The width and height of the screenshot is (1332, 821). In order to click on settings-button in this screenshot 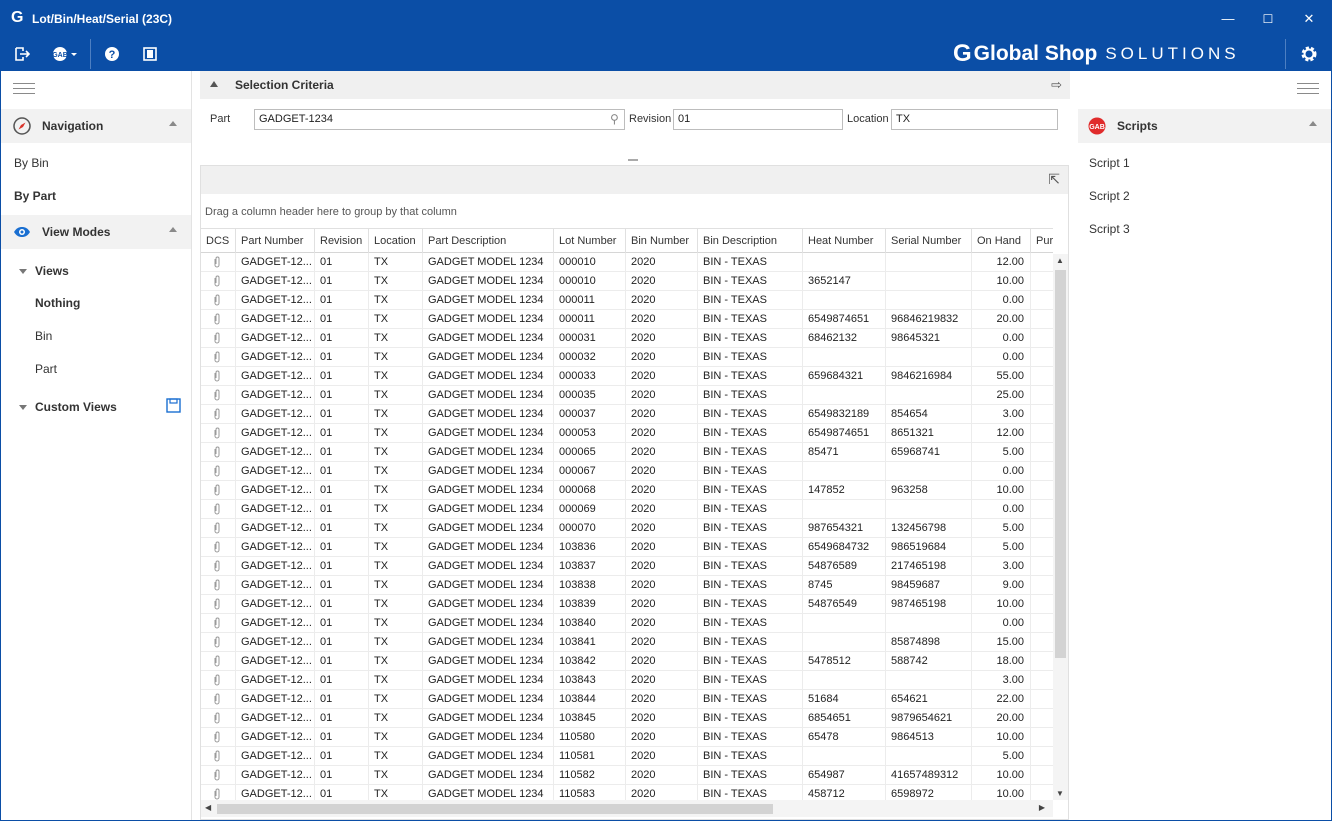, I will do `click(1309, 54)`.